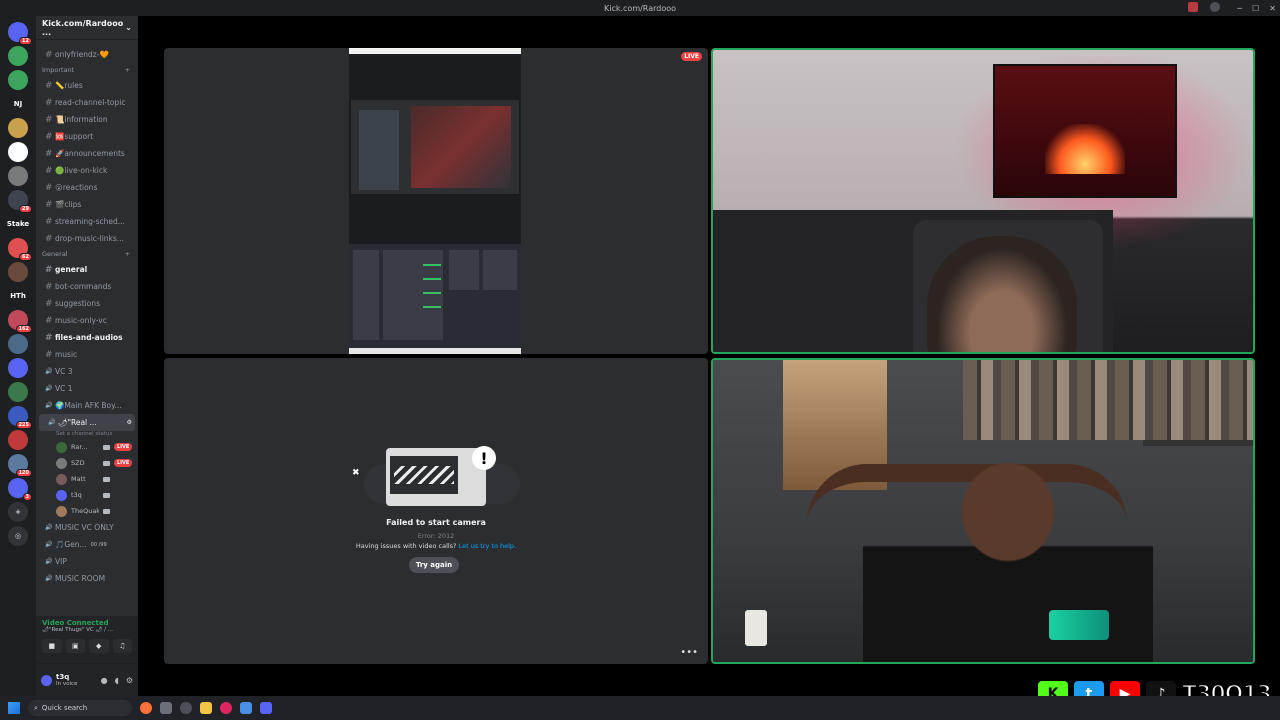 The image size is (1280, 720). Describe the element at coordinates (87, 170) in the screenshot. I see `text-channel: # 🟢live-on-kick` at that location.